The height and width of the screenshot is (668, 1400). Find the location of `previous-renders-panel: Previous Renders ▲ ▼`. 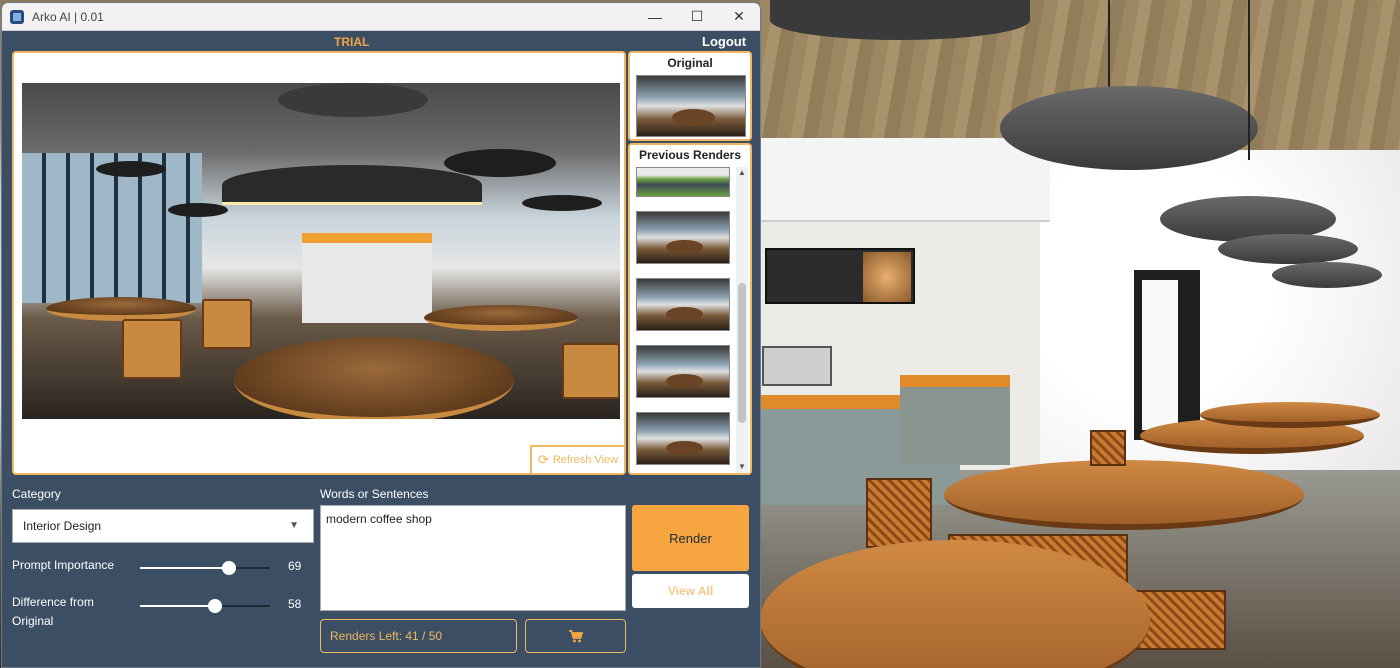

previous-renders-panel: Previous Renders ▲ ▼ is located at coordinates (690, 309).